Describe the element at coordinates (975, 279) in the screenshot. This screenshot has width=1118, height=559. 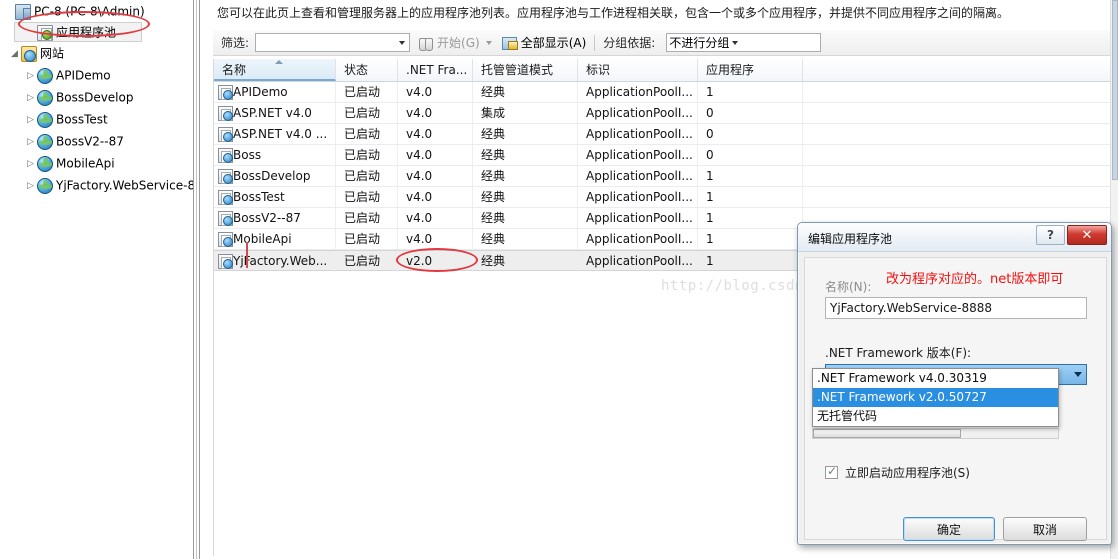
I see `annotation-text: 改为程序对应的。net版本即可` at that location.